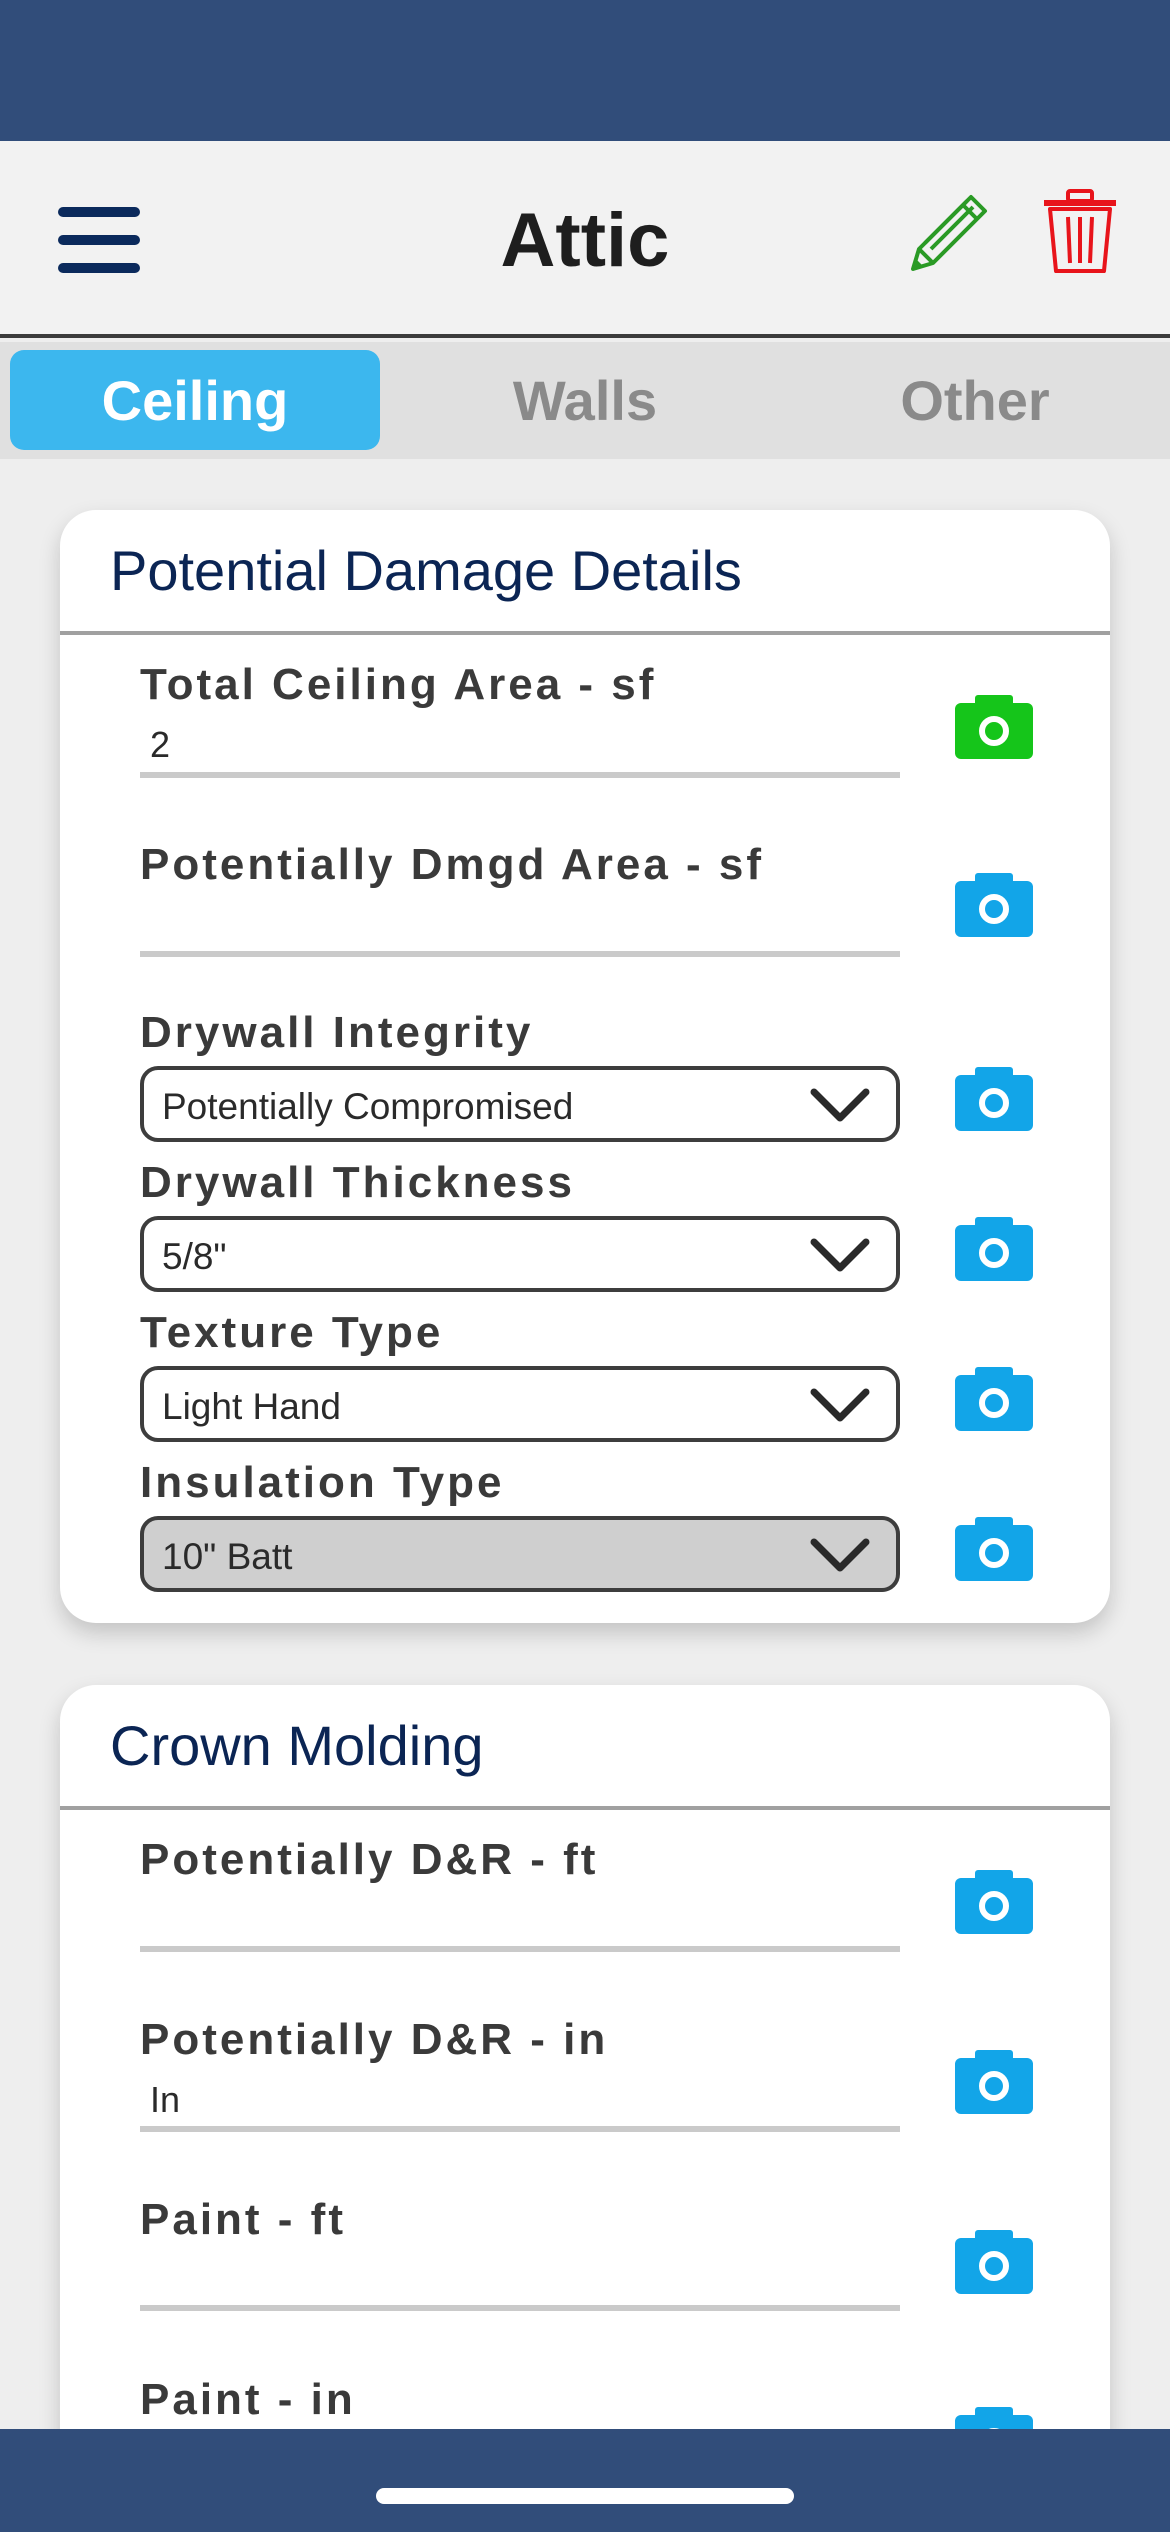  Describe the element at coordinates (585, 70) in the screenshot. I see `status-bar` at that location.